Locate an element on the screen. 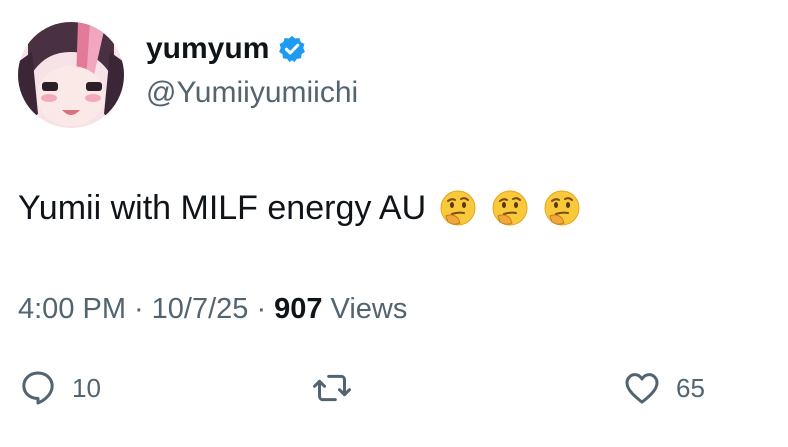  heart-icon is located at coordinates (642, 388).